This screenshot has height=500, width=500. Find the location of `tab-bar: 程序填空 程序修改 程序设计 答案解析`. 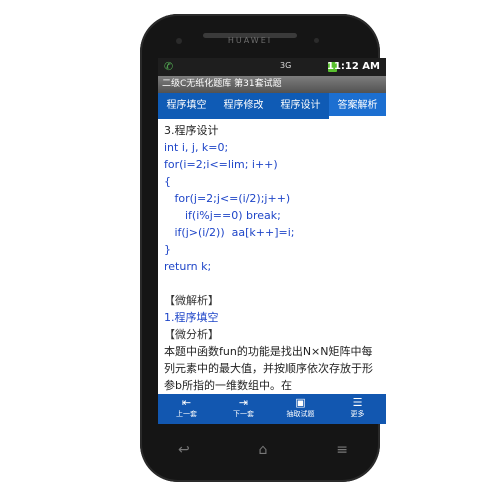

tab-bar: 程序填空 程序修改 程序设计 答案解析 is located at coordinates (272, 106).